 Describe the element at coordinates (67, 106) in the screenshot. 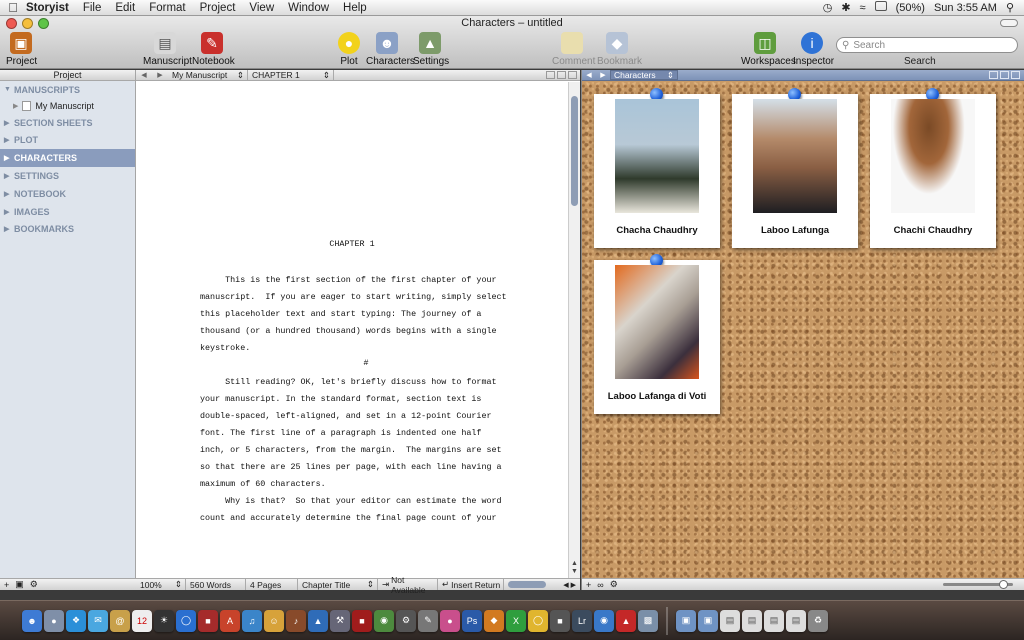

I see `sidebar-item-my-manuscript: ▶ My Manuscript` at that location.